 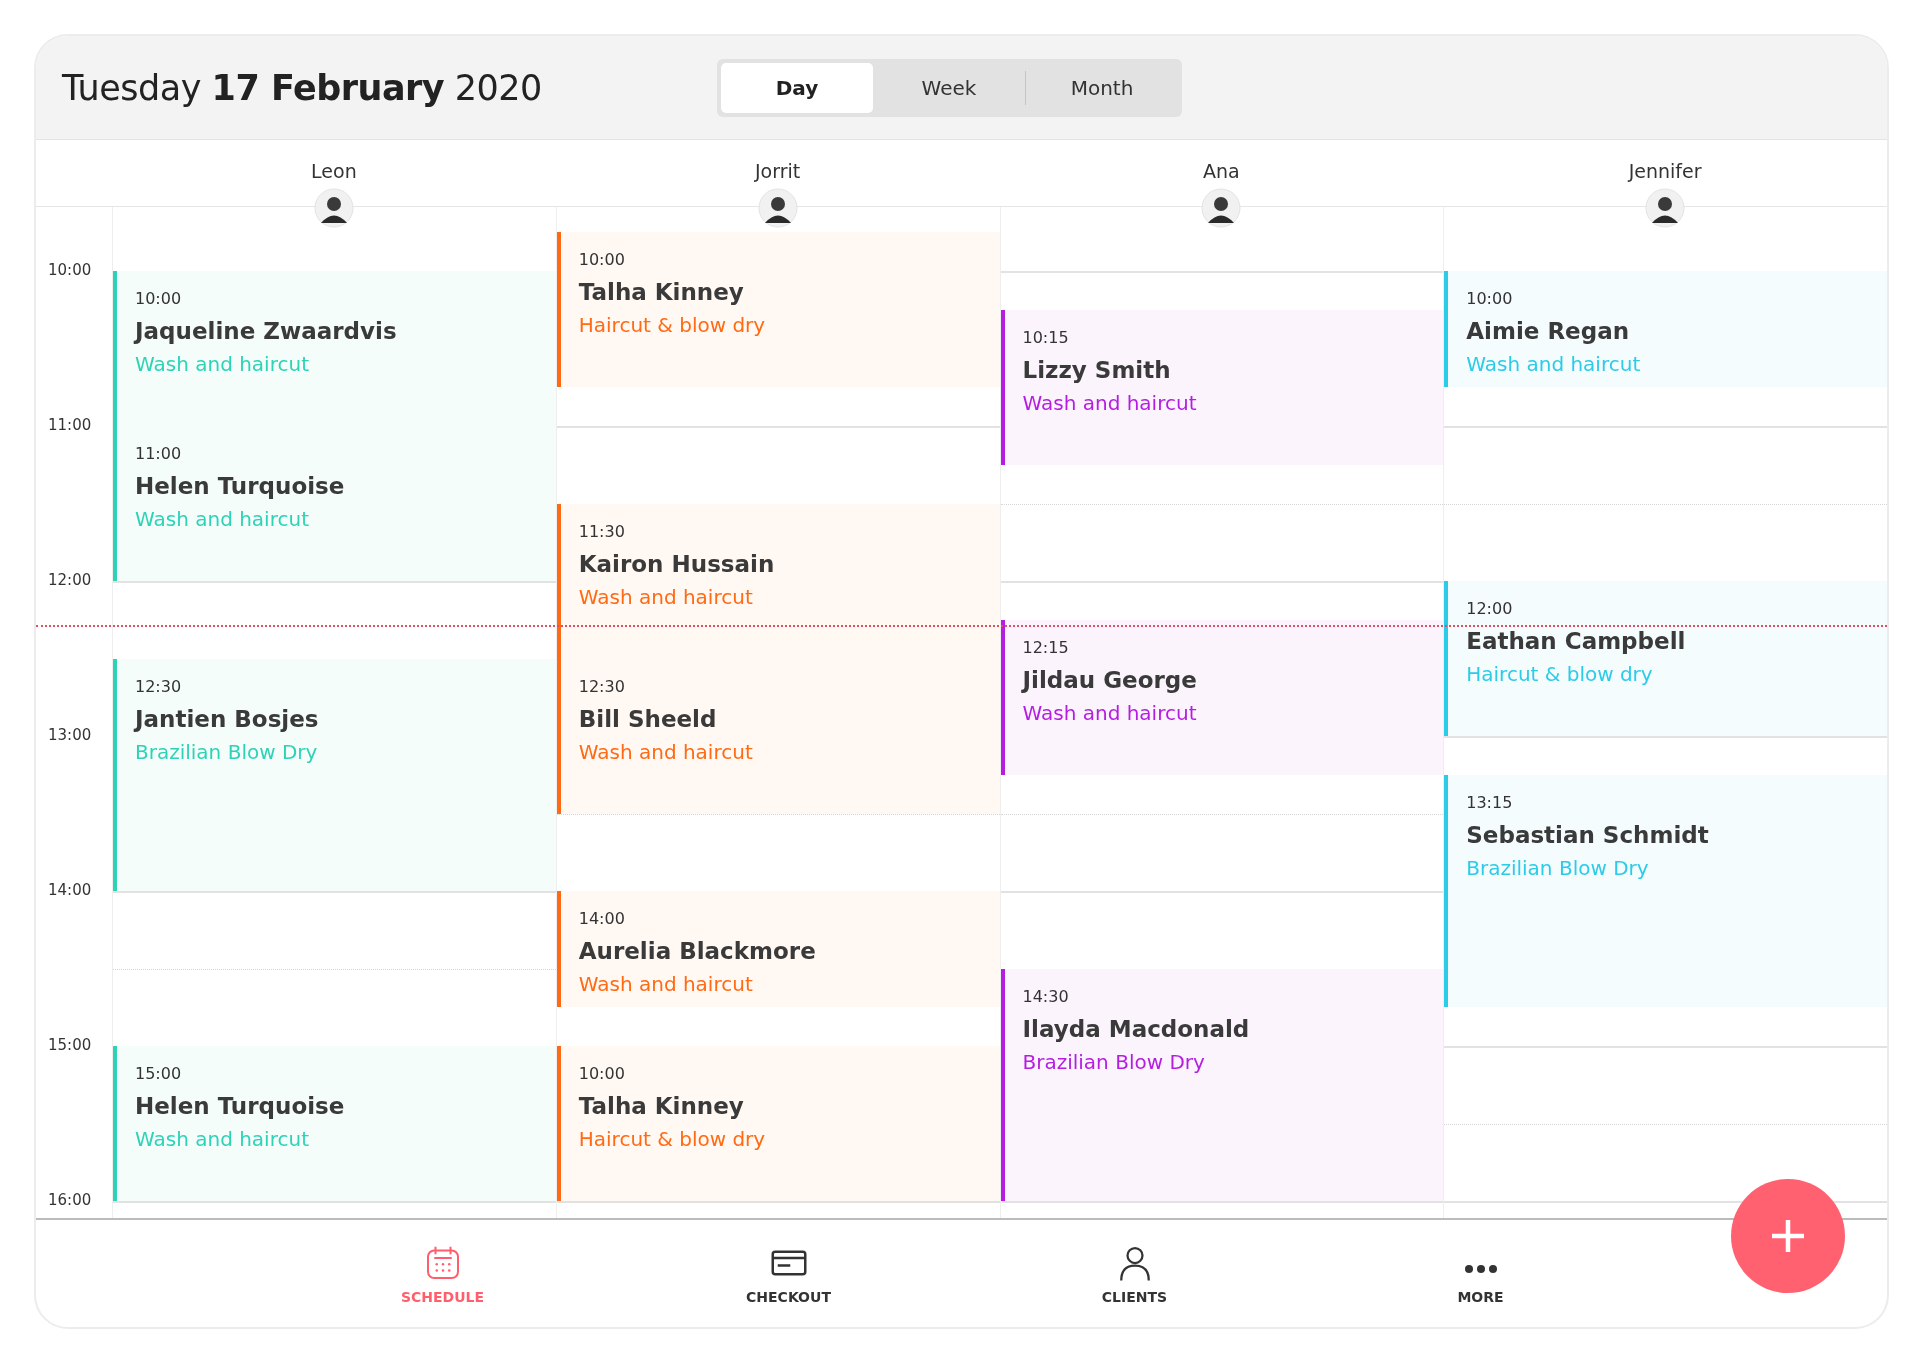 I want to click on hour-label: 10:00, so click(x=70, y=270).